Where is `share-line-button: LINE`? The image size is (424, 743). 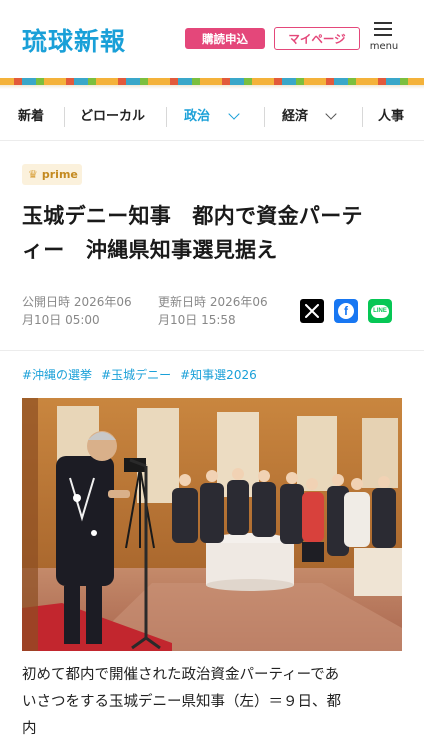 share-line-button: LINE is located at coordinates (380, 311).